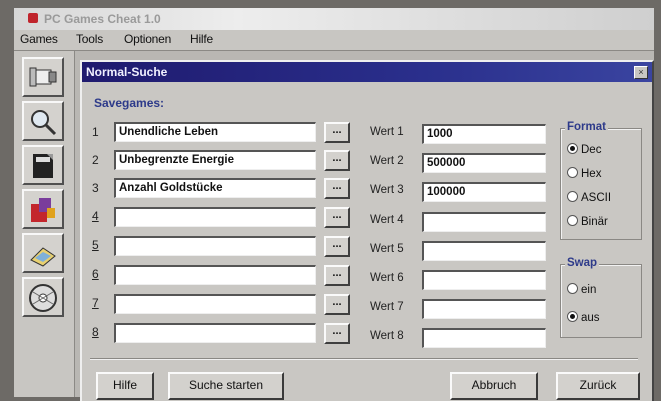 This screenshot has width=661, height=401. Describe the element at coordinates (484, 163) in the screenshot. I see `wert-value-field: 500000` at that location.